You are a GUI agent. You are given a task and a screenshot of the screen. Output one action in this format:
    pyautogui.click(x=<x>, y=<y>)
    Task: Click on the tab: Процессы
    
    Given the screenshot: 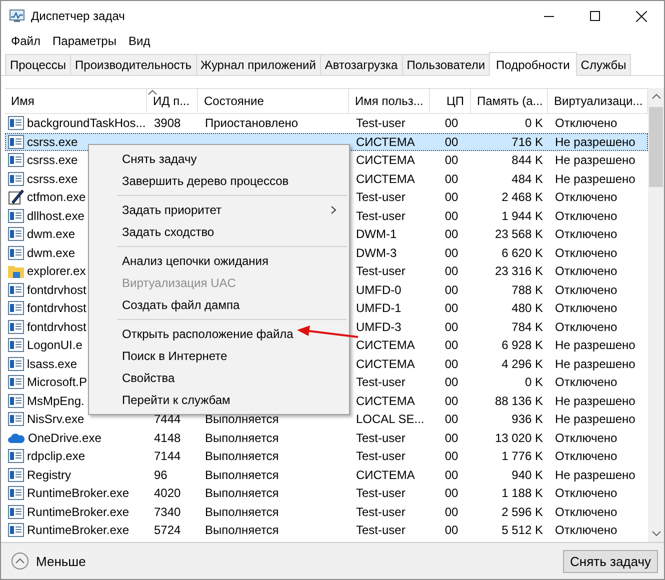 What is the action you would take?
    pyautogui.click(x=38, y=64)
    